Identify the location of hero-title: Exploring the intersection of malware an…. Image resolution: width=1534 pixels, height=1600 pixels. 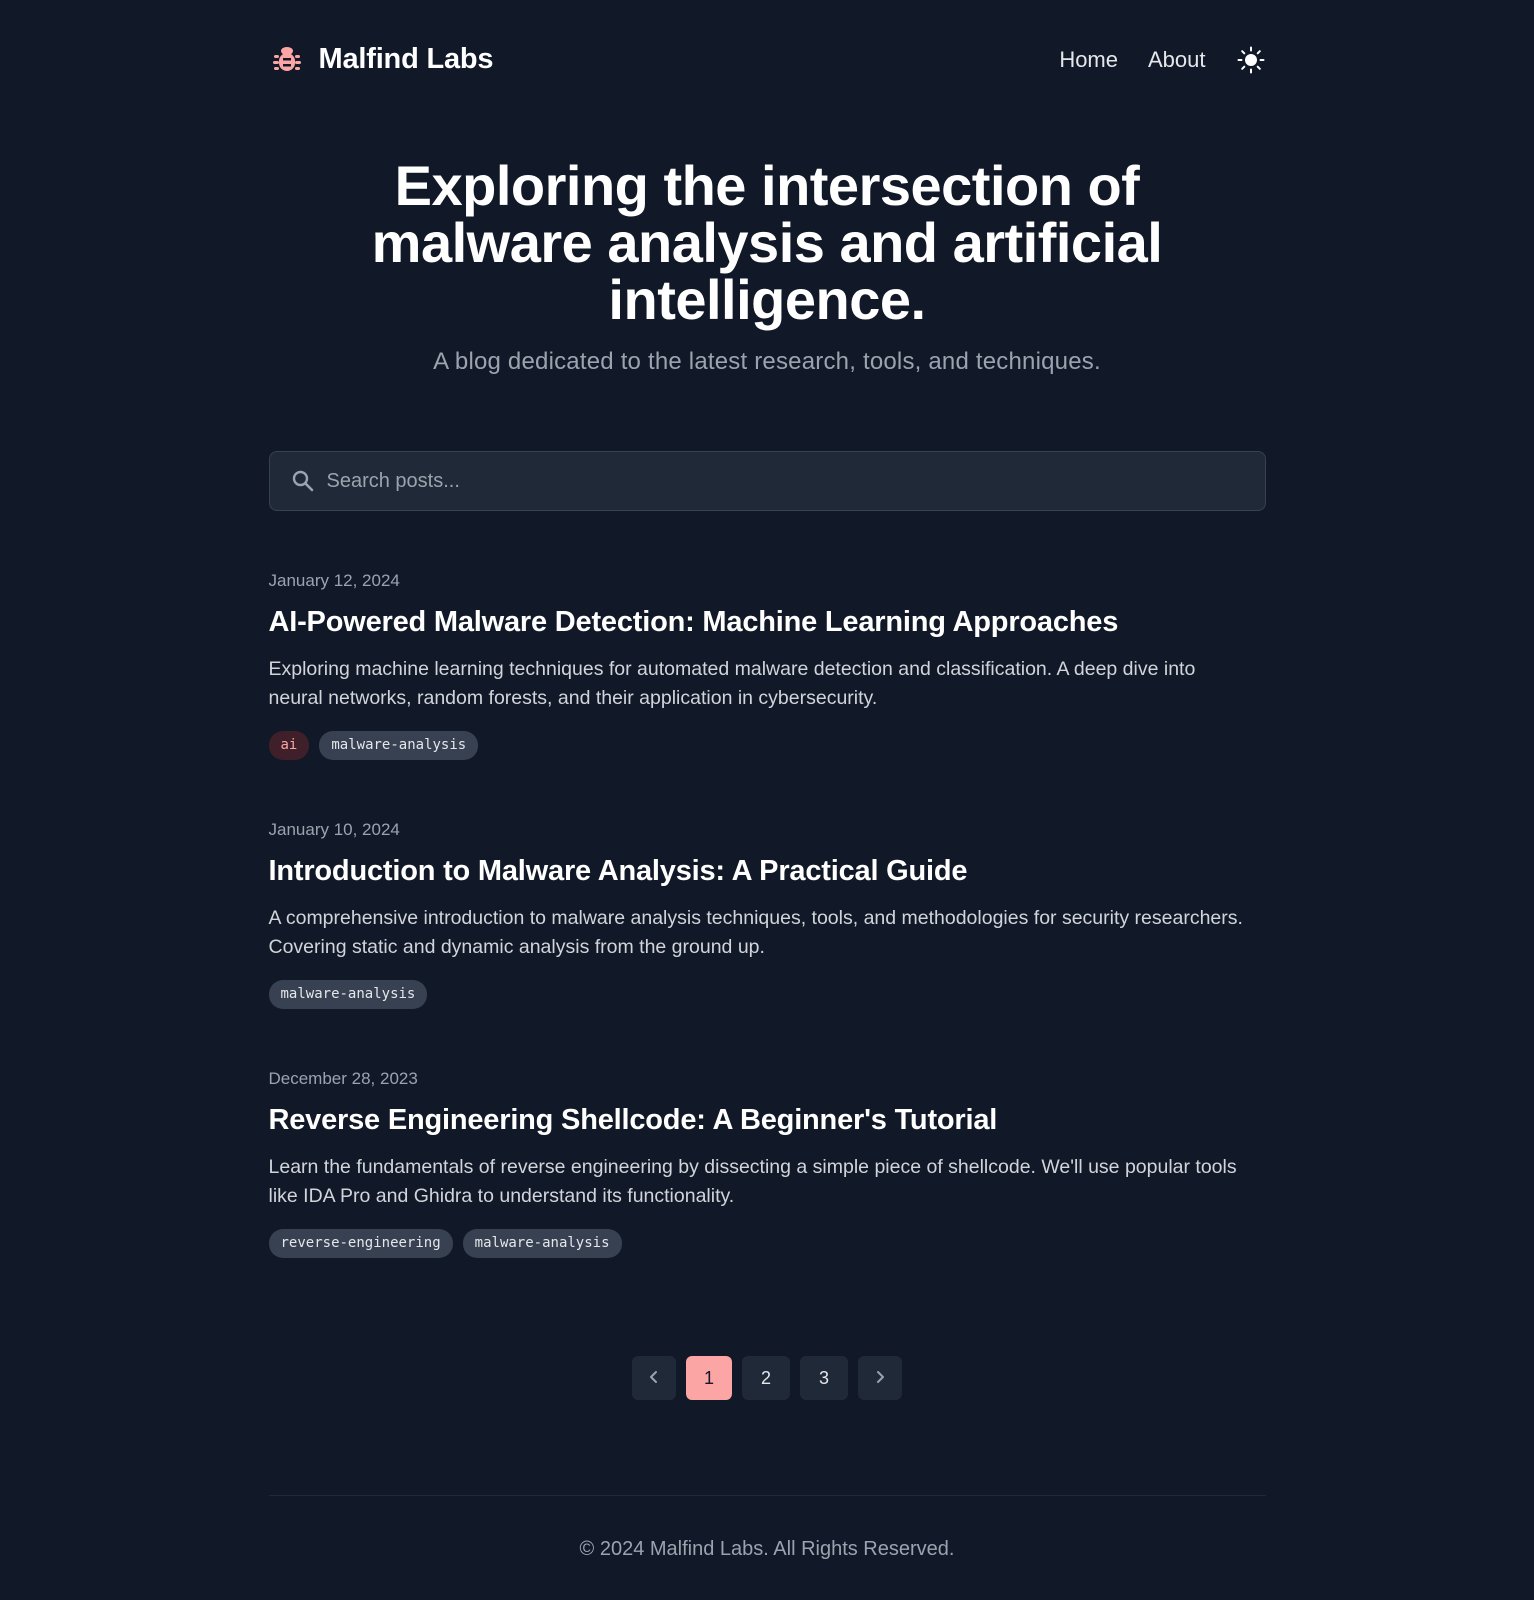
(767, 242).